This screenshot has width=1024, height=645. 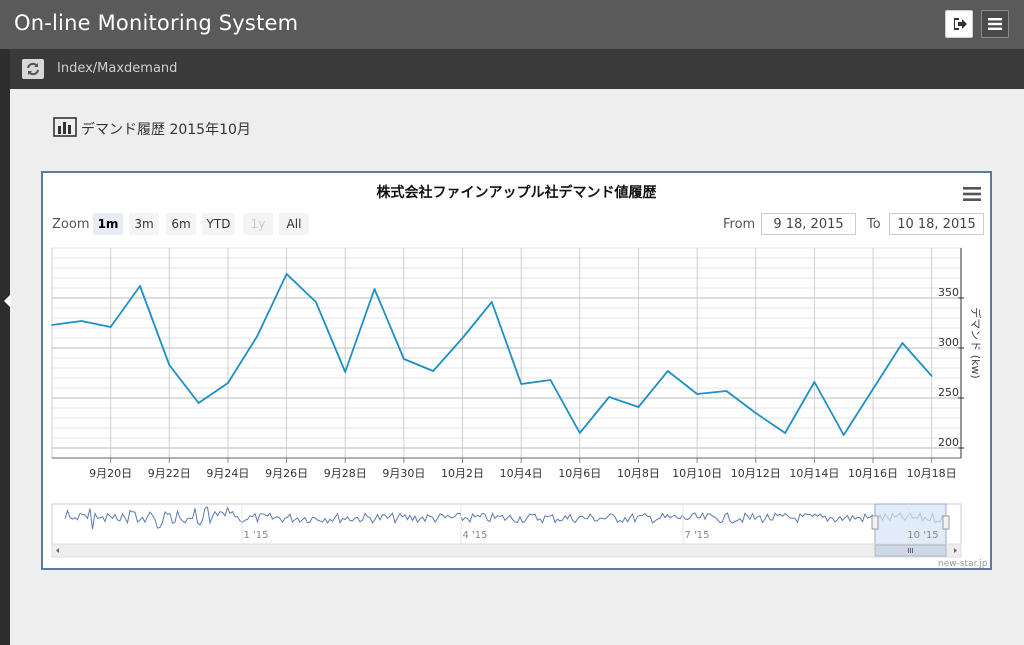 What do you see at coordinates (875, 522) in the screenshot?
I see `navigator-left-handle` at bounding box center [875, 522].